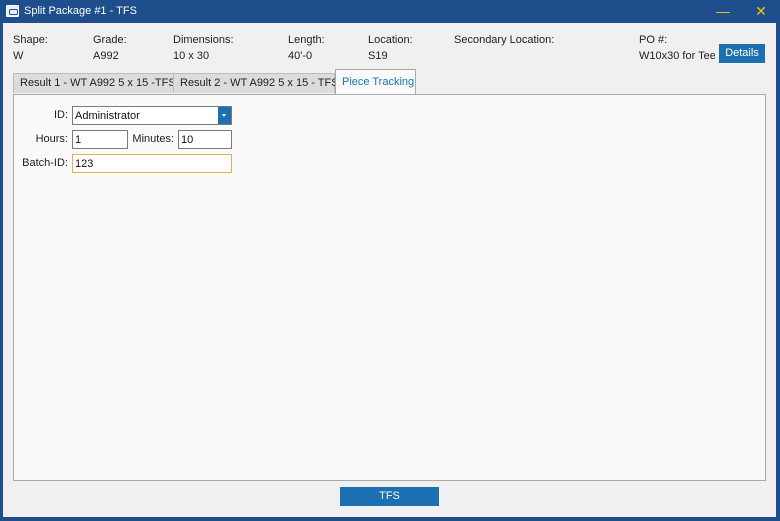  Describe the element at coordinates (761, 11) in the screenshot. I see `close-button: ✕` at that location.